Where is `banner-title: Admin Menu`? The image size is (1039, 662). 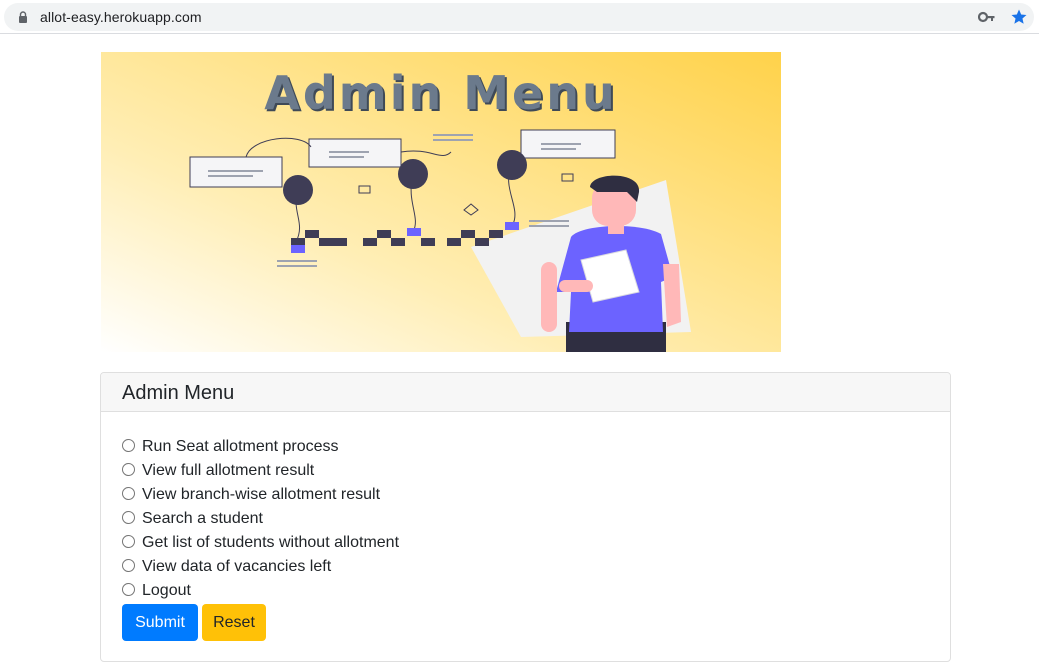
banner-title: Admin Menu is located at coordinates (441, 93).